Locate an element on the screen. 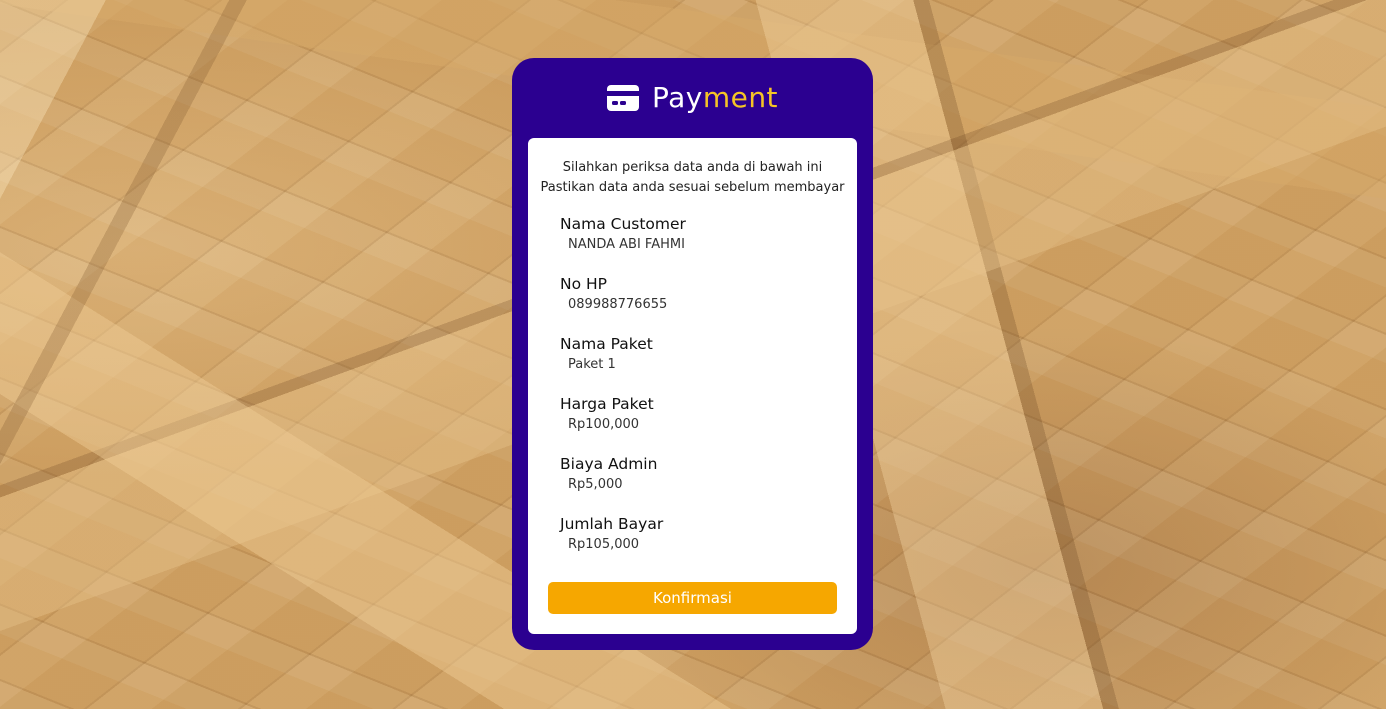 The height and width of the screenshot is (709, 1386). field-total-payment: Jumlah Bayar Rp105,000 is located at coordinates (708, 536).